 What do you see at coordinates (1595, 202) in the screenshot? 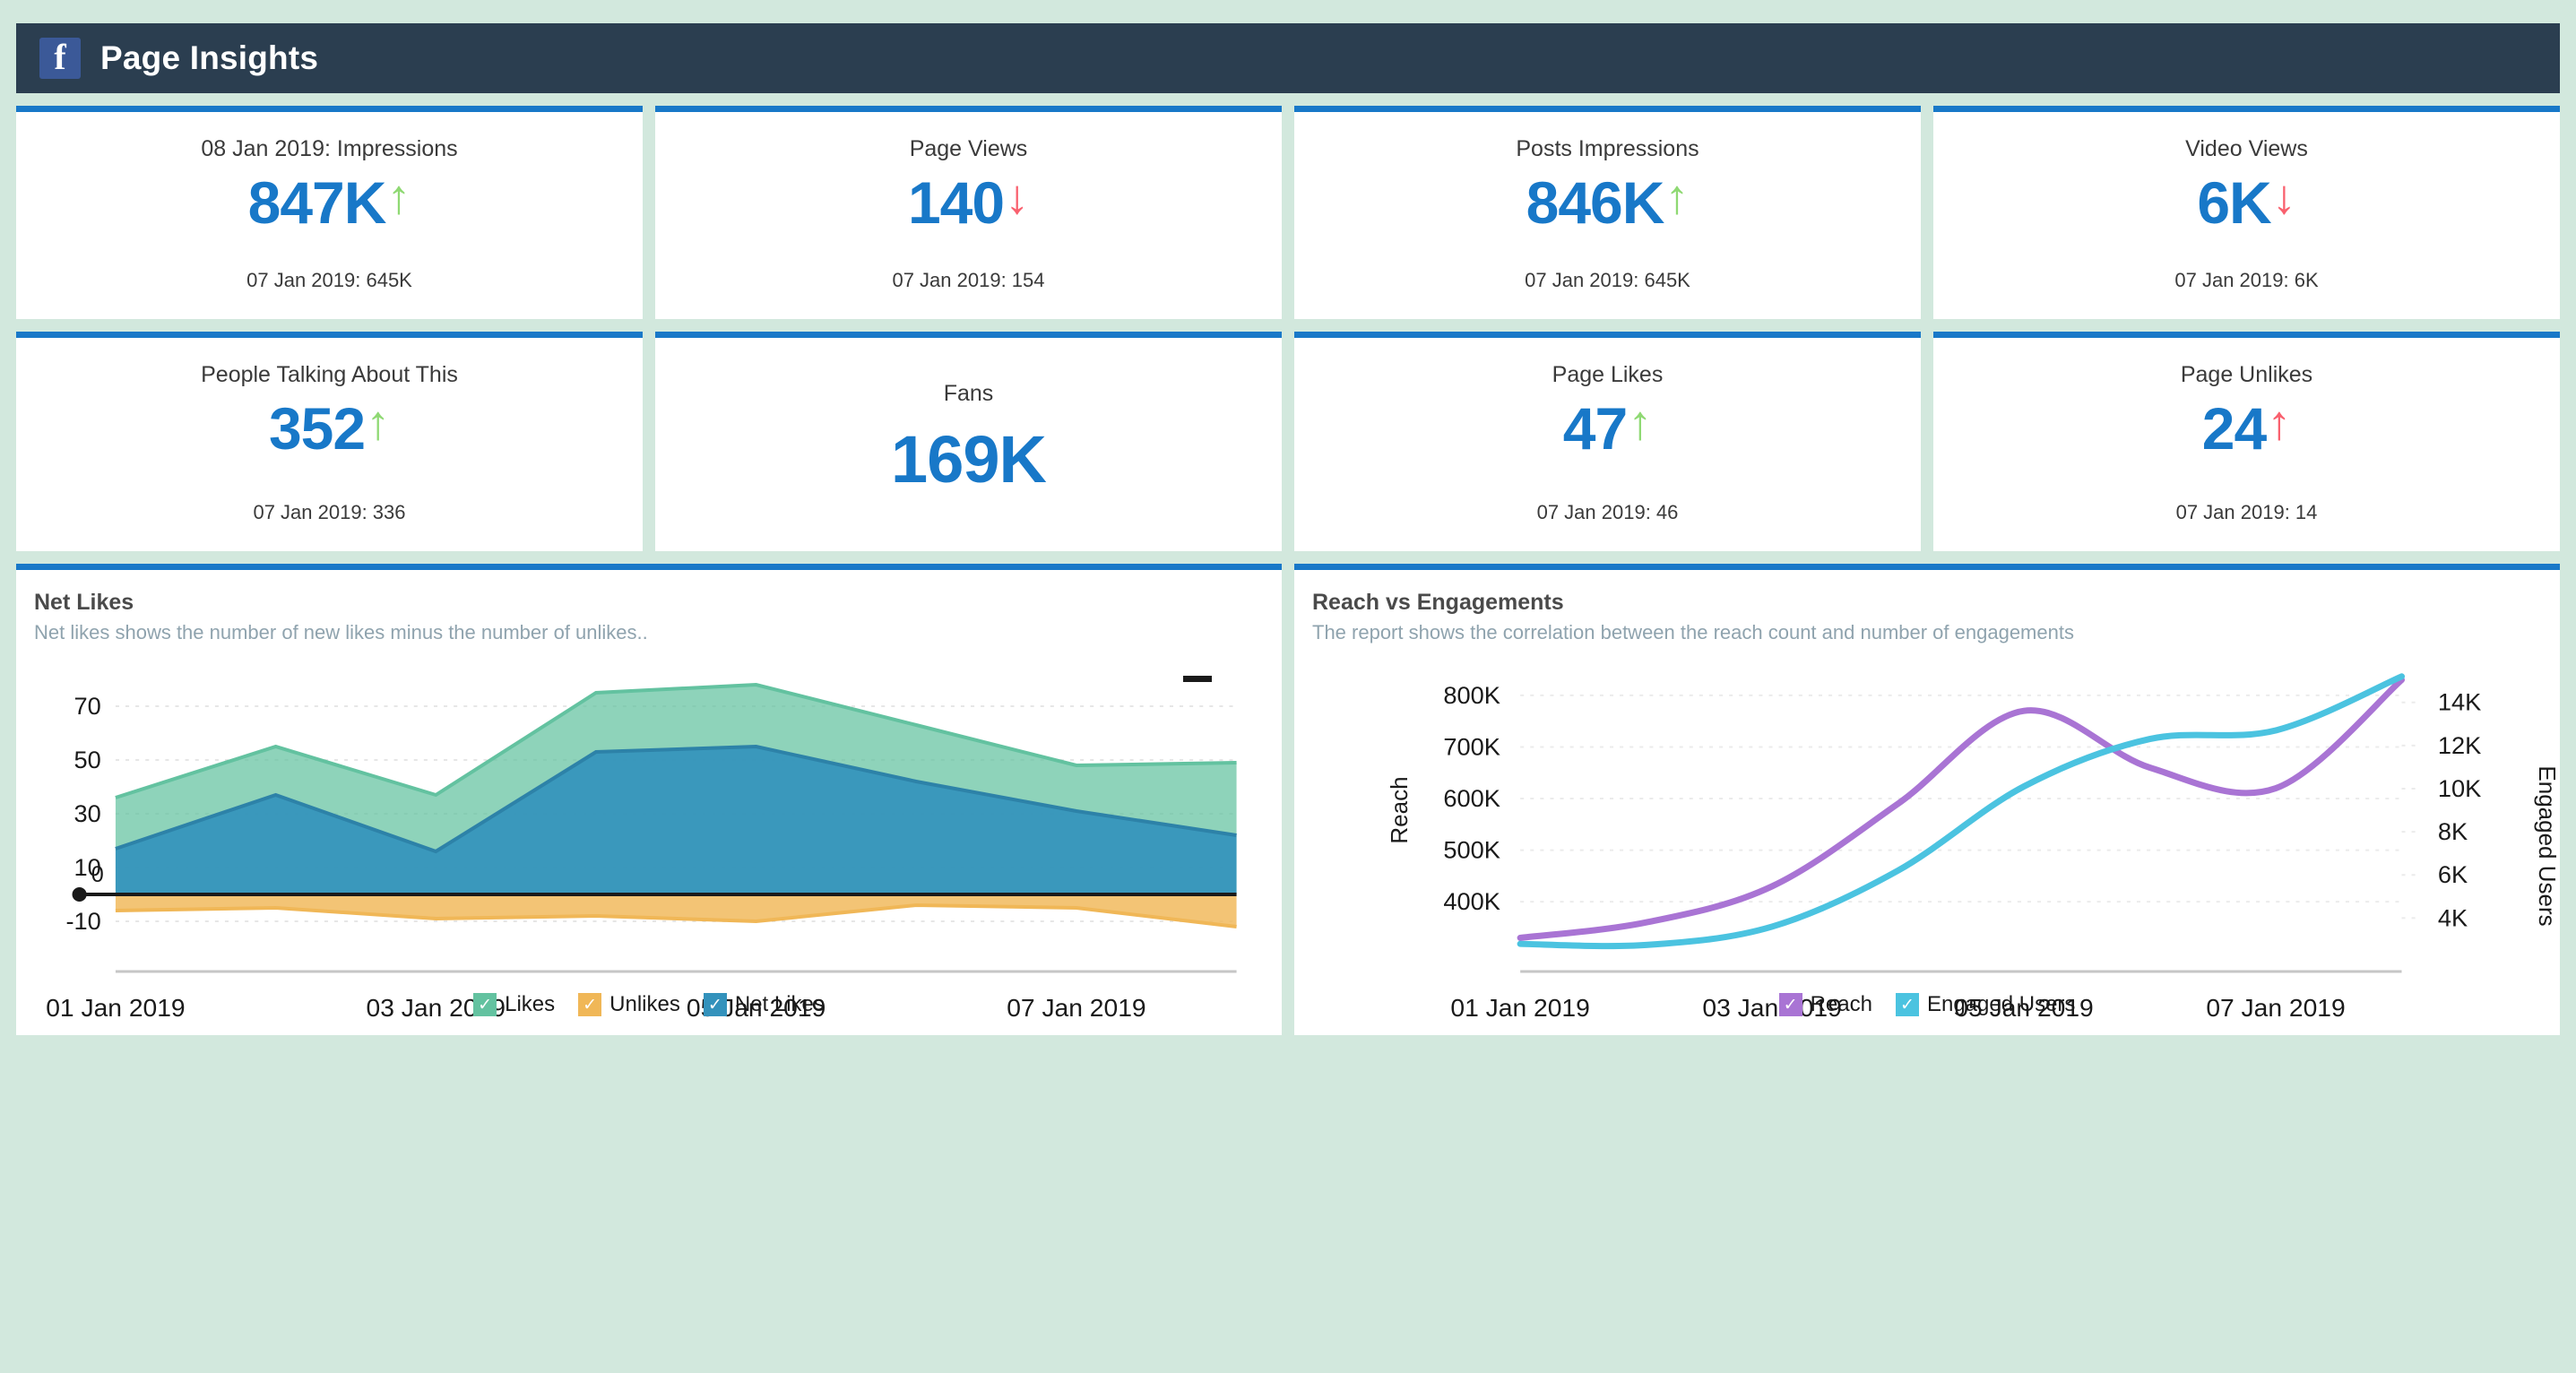
I see `kpi-value: 846K` at bounding box center [1595, 202].